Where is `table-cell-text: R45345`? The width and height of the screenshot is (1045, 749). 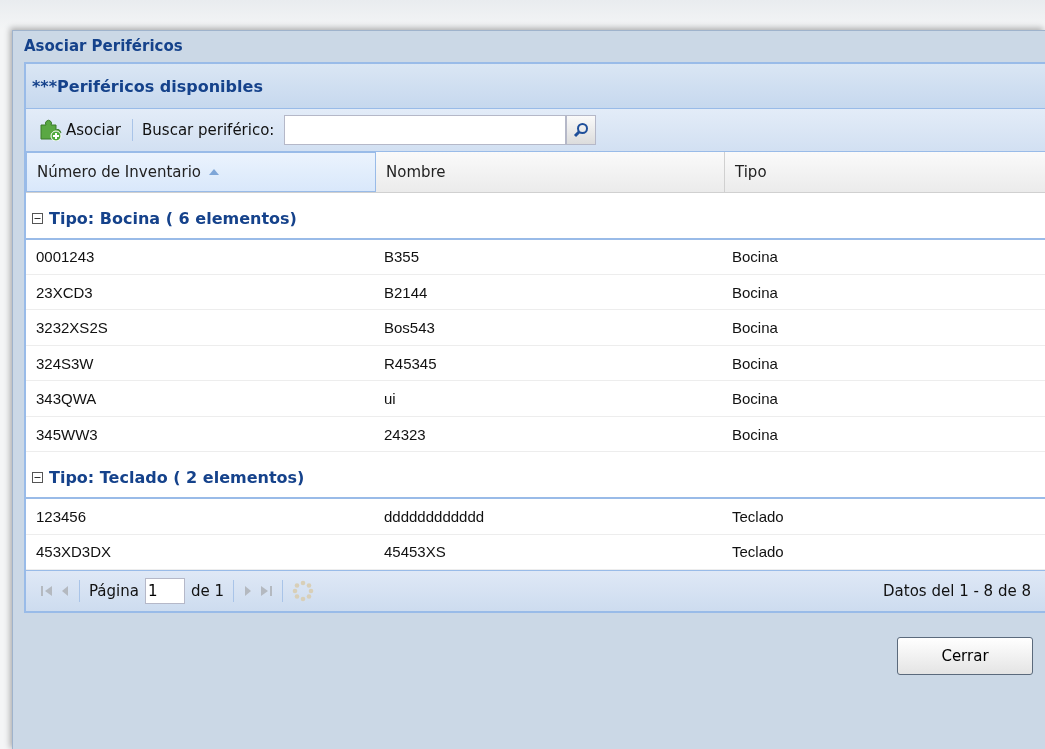
table-cell-text: R45345 is located at coordinates (410, 363).